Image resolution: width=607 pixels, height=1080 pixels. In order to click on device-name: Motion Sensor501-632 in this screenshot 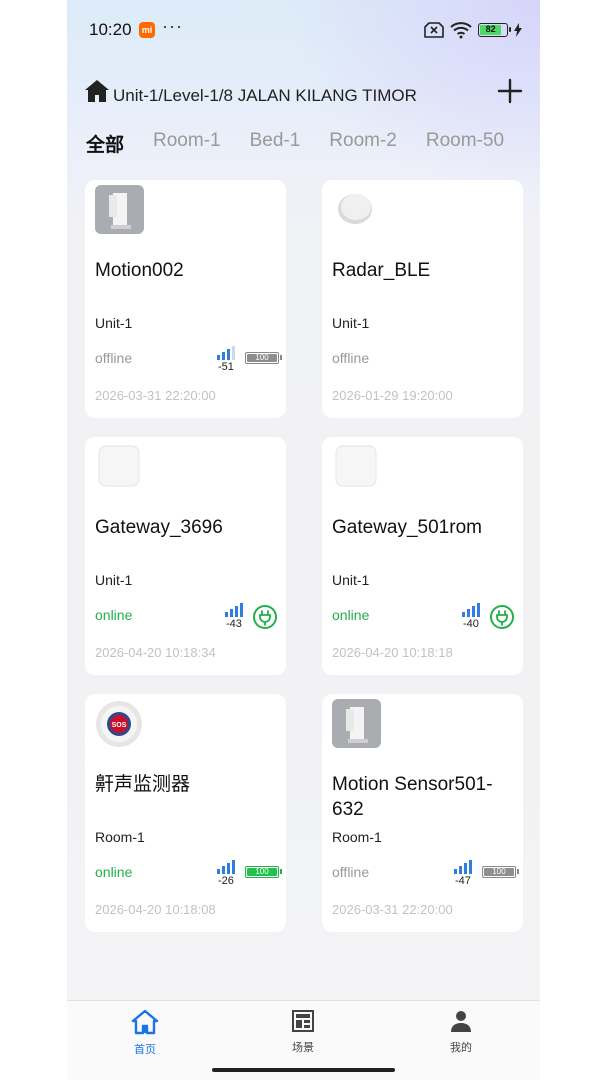, I will do `click(412, 797)`.